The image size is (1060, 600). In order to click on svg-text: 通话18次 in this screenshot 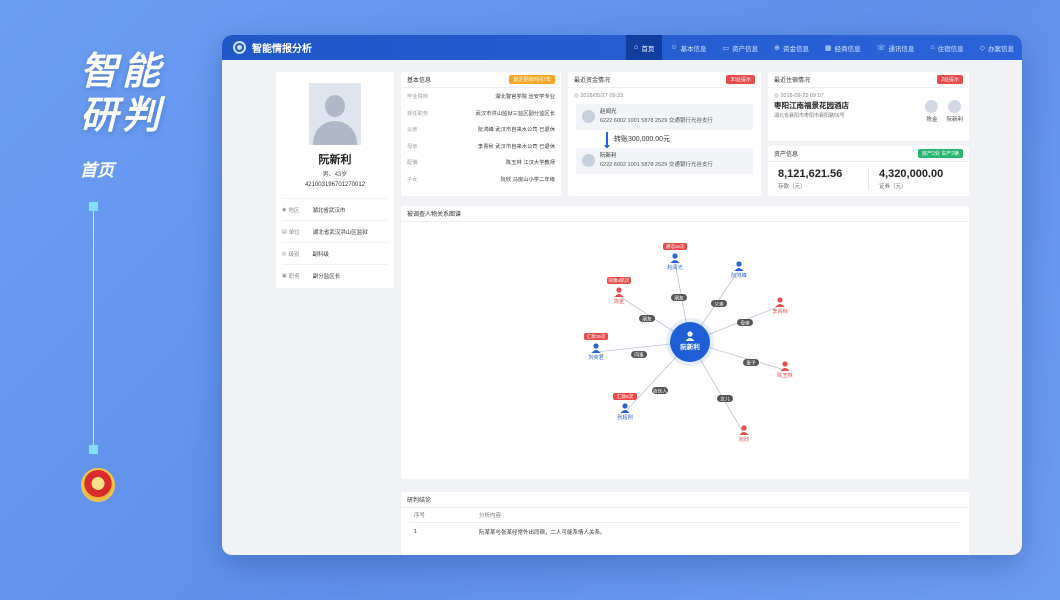, I will do `click(675, 246)`.